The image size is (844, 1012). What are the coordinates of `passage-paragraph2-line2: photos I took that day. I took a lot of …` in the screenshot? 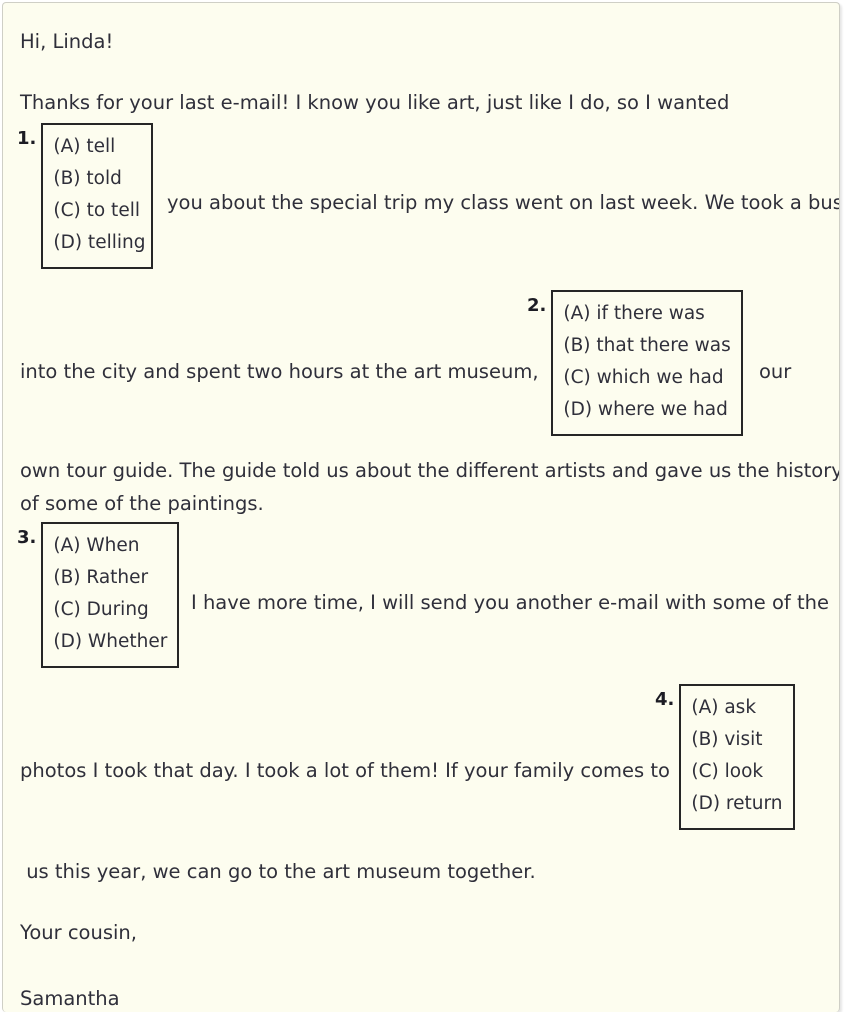 It's located at (345, 770).